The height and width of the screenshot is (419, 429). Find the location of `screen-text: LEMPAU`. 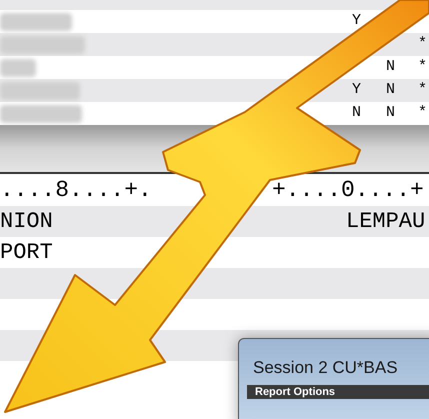

screen-text: LEMPAU is located at coordinates (386, 222).